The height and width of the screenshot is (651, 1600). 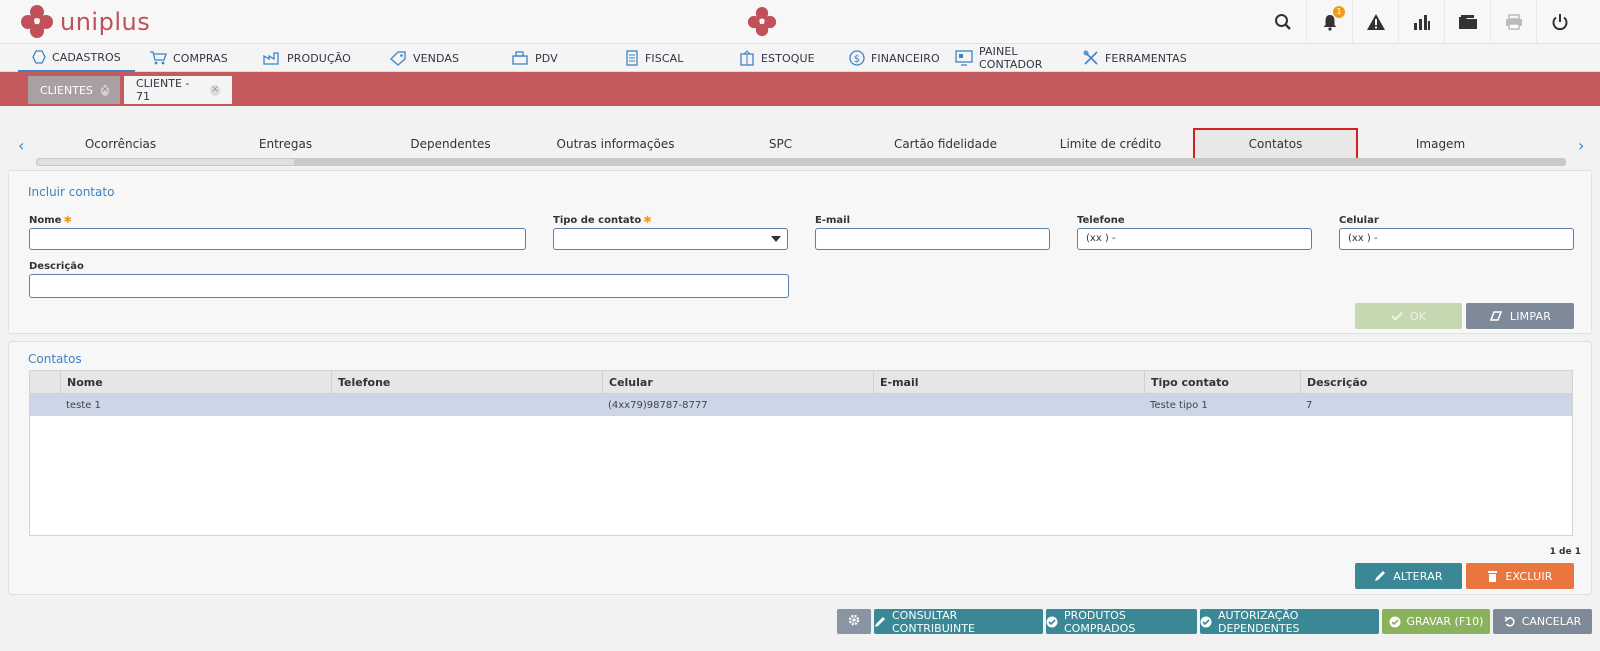 What do you see at coordinates (1559, 22) in the screenshot?
I see `power-icon` at bounding box center [1559, 22].